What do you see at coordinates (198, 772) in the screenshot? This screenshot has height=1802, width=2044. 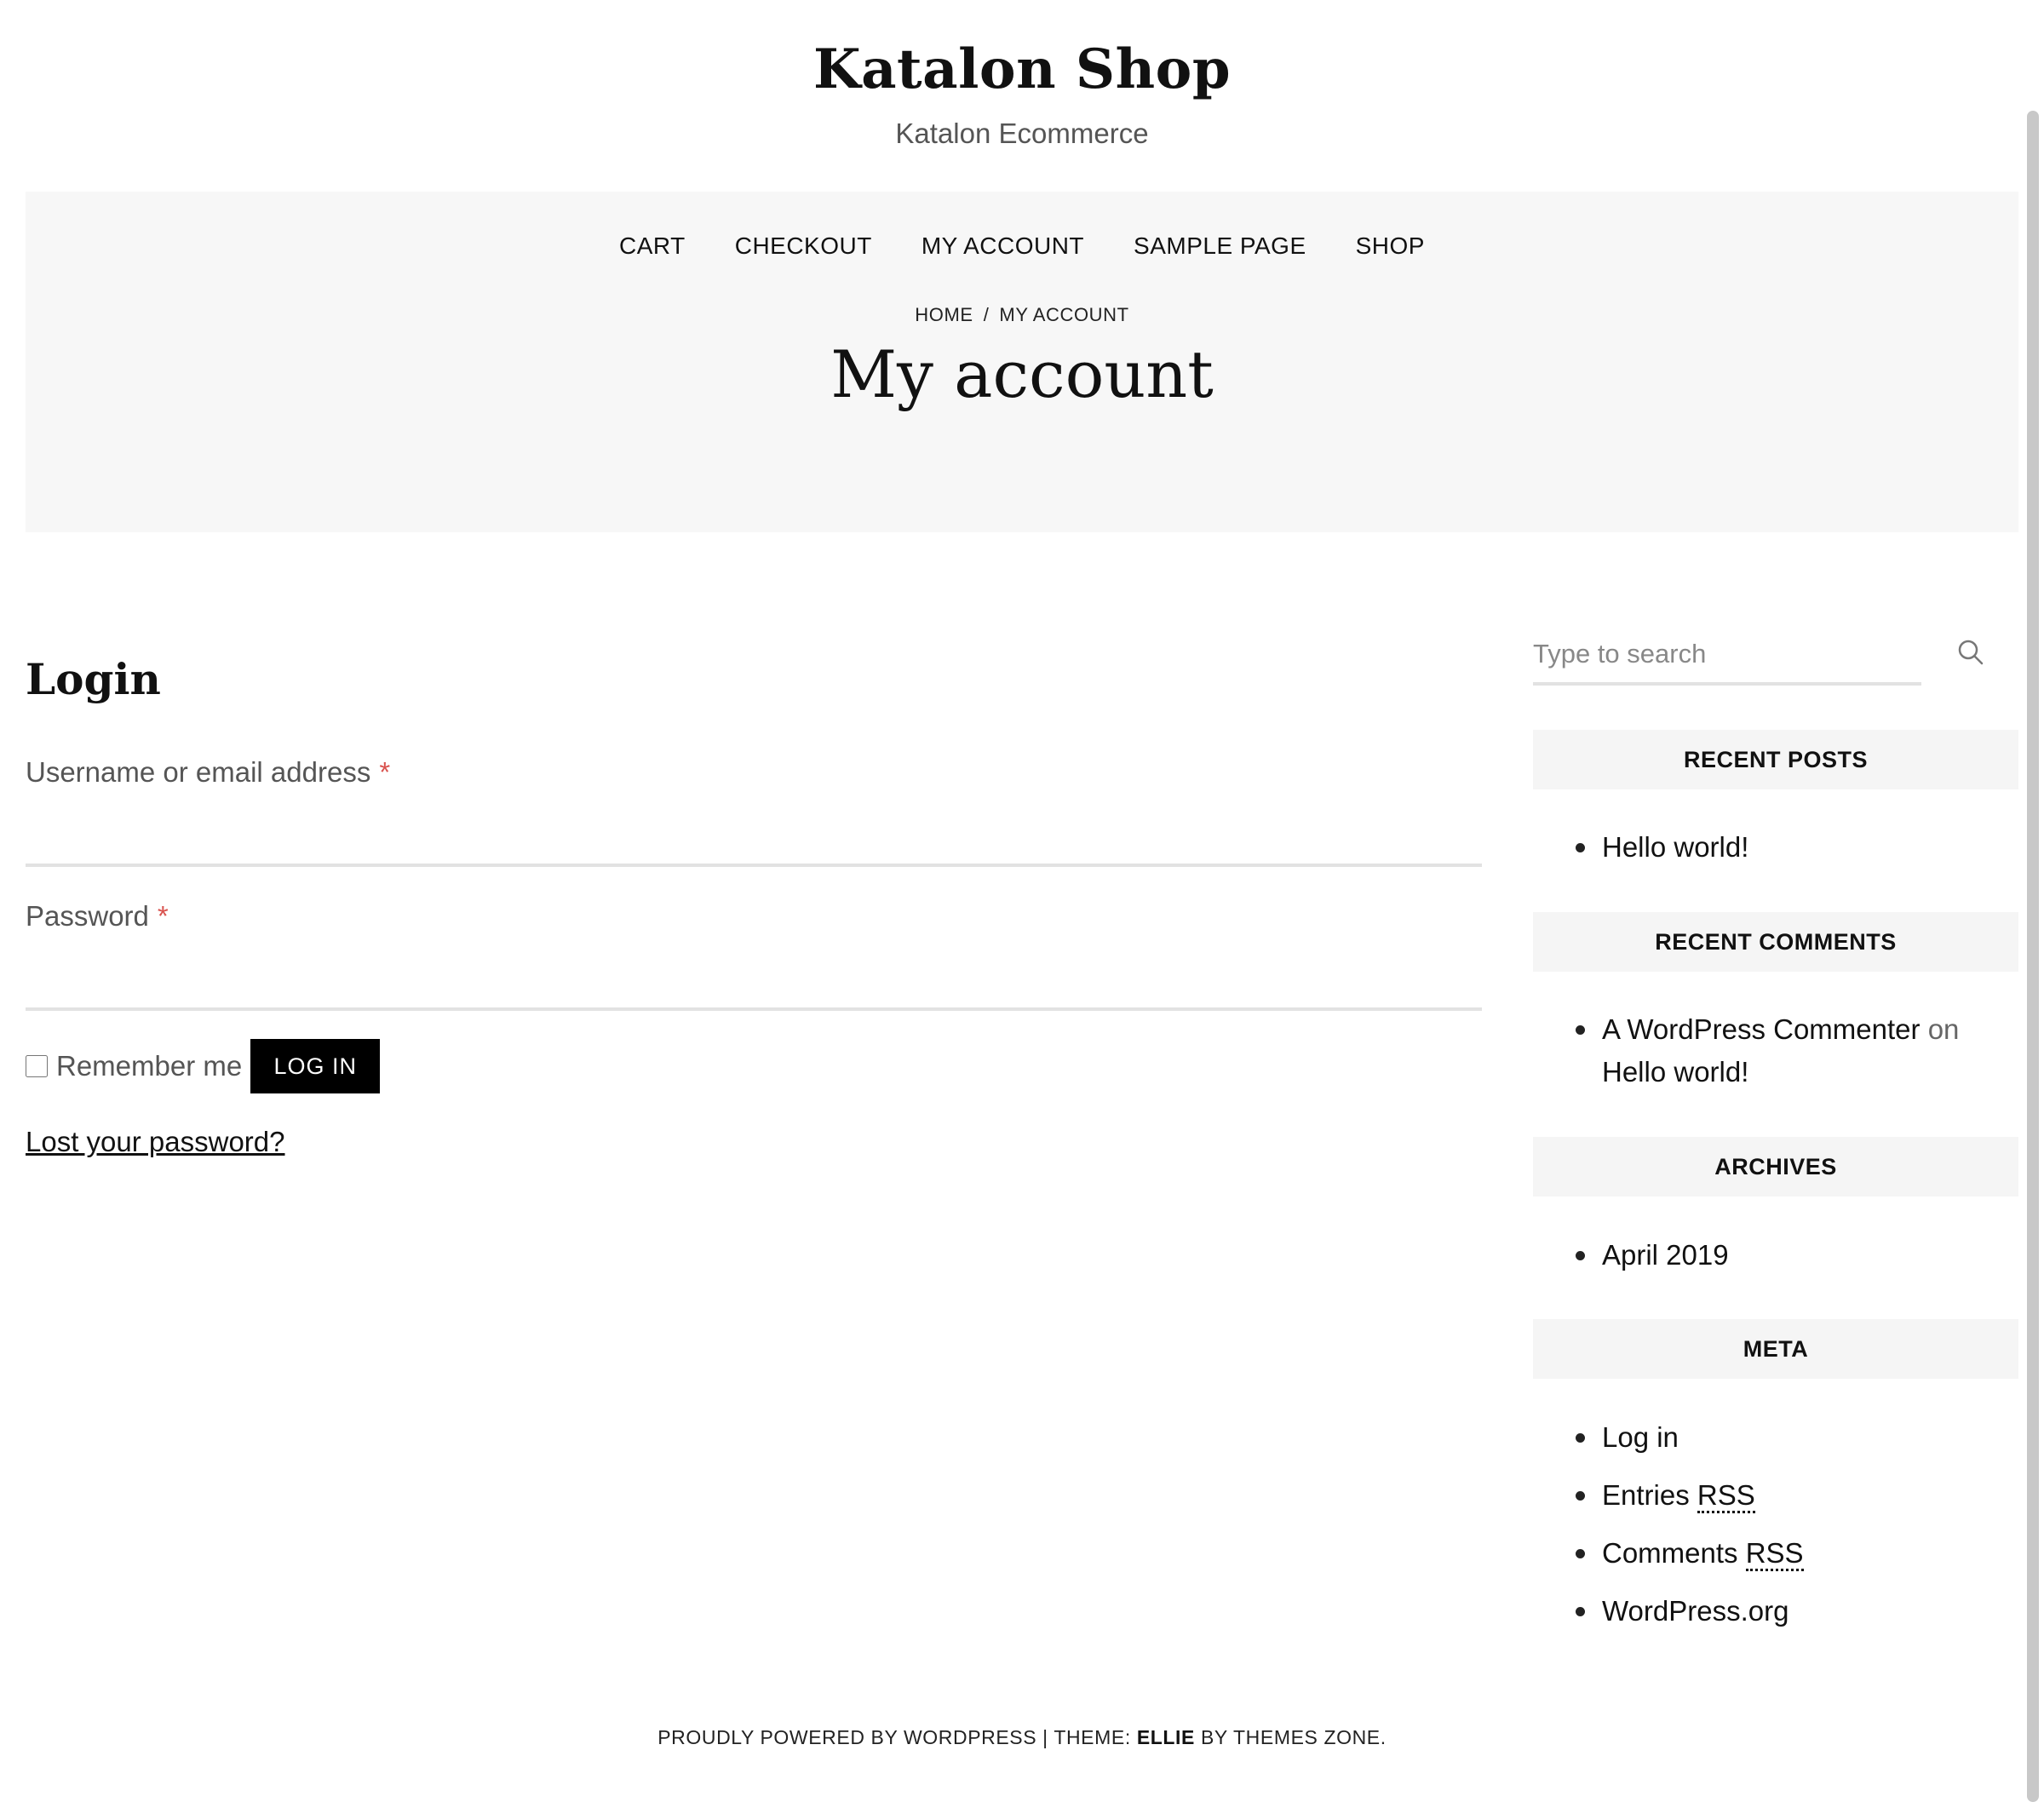 I see `username-label-text: Username or email address` at bounding box center [198, 772].